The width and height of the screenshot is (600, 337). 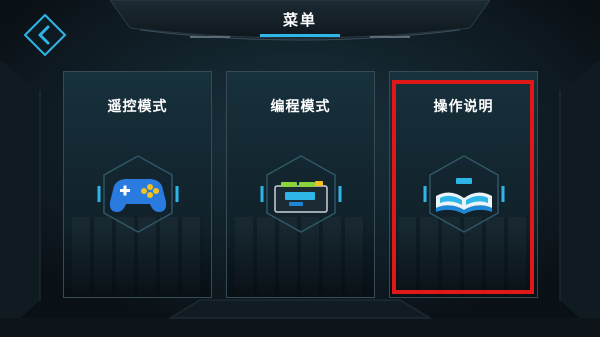 I want to click on chevron-left-icon, so click(x=45, y=35).